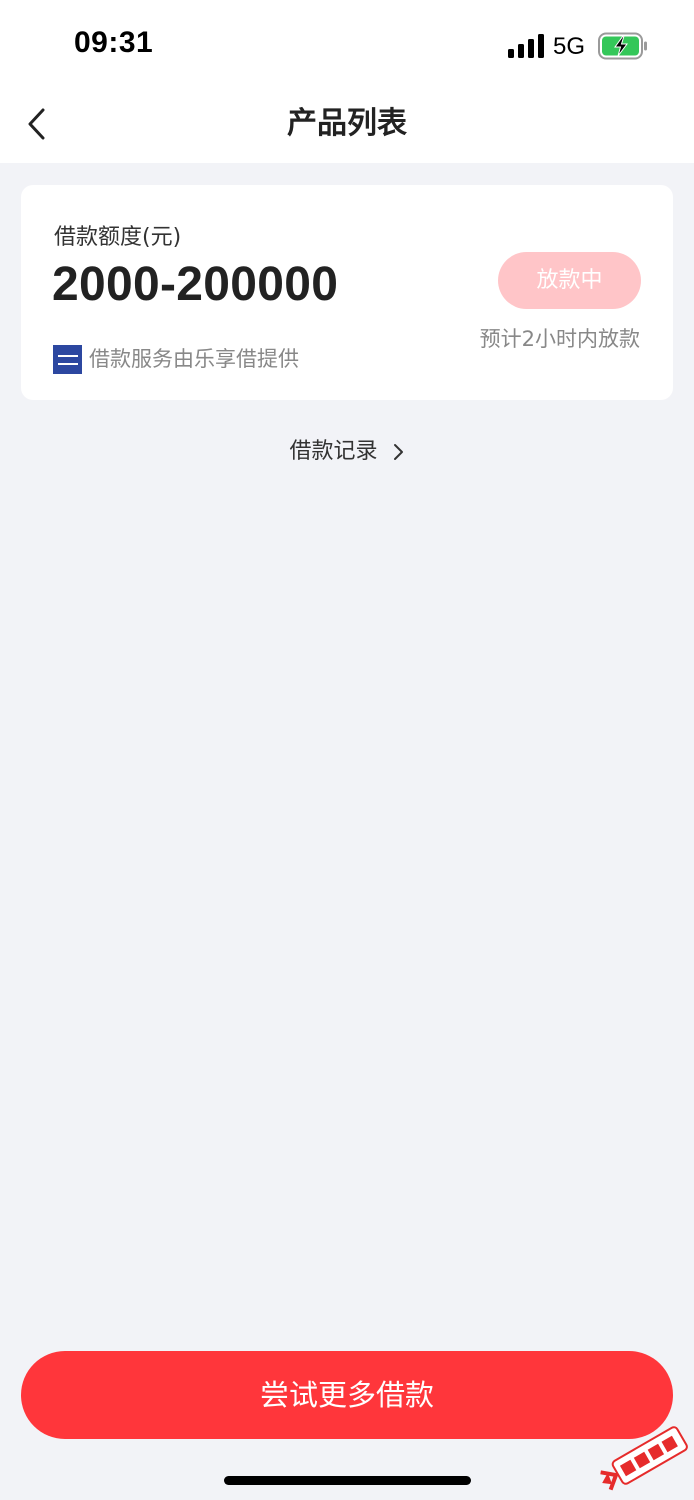  Describe the element at coordinates (114, 42) in the screenshot. I see `status-time: 09:31` at that location.